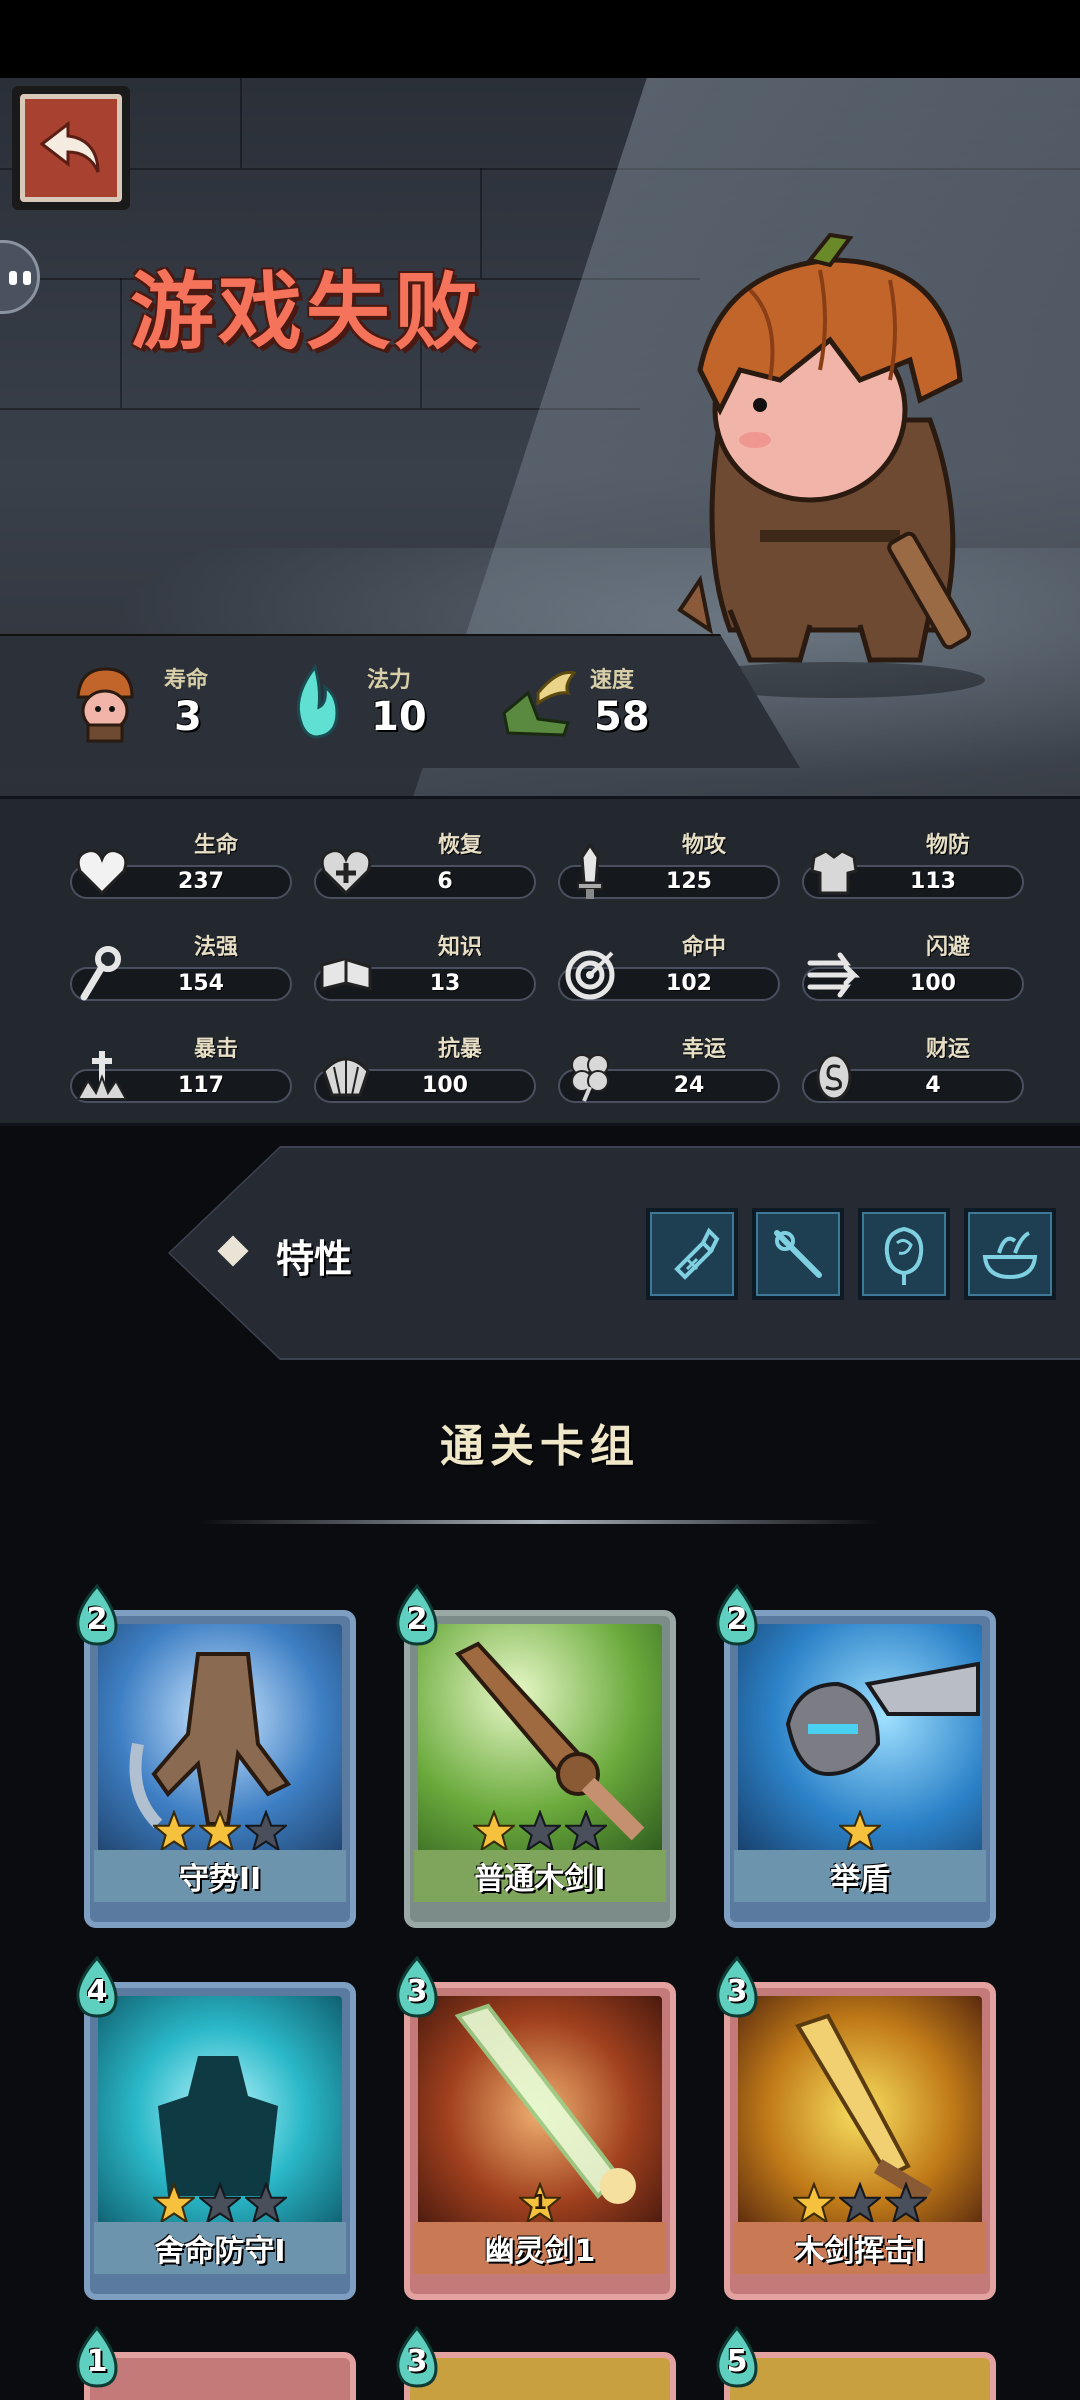  Describe the element at coordinates (933, 881) in the screenshot. I see `stat-physical-defense-value: 113` at that location.